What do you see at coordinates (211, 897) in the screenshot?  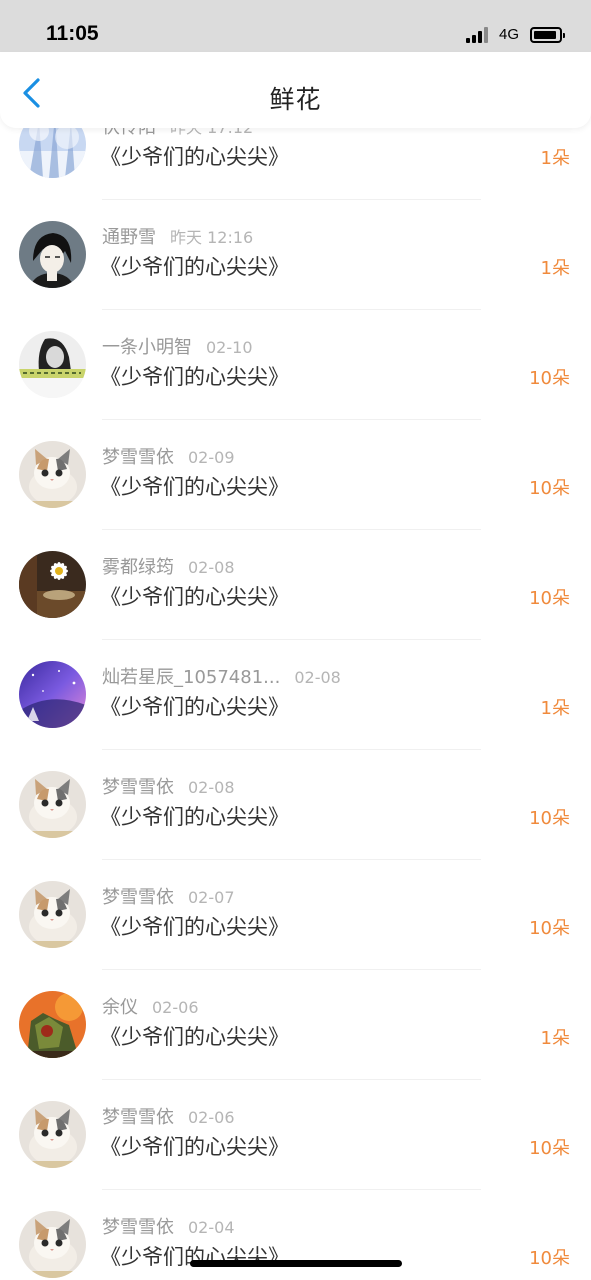 I see `timestamp: 02-07` at bounding box center [211, 897].